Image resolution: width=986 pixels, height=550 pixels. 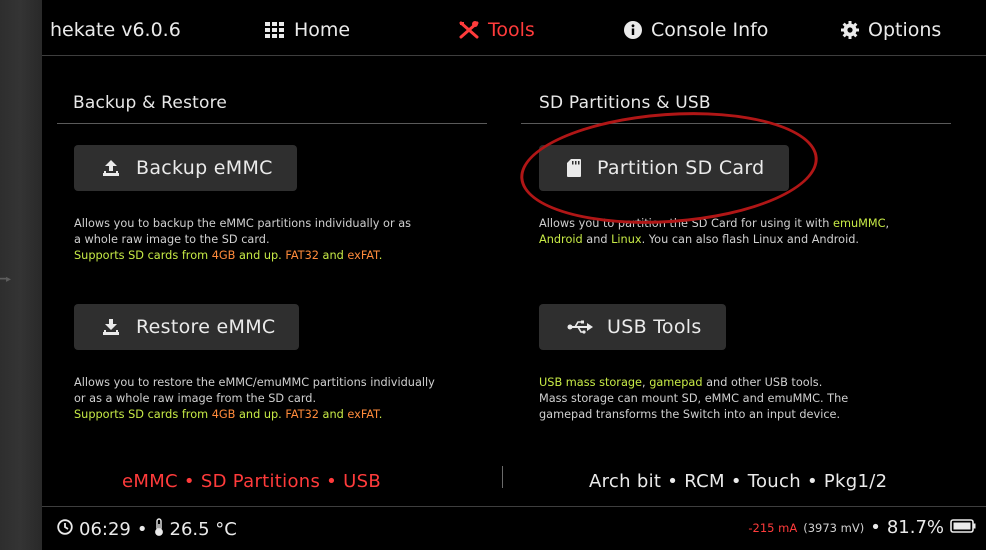 I want to click on section-title-backup-restore: Backup & Restore, so click(x=150, y=103).